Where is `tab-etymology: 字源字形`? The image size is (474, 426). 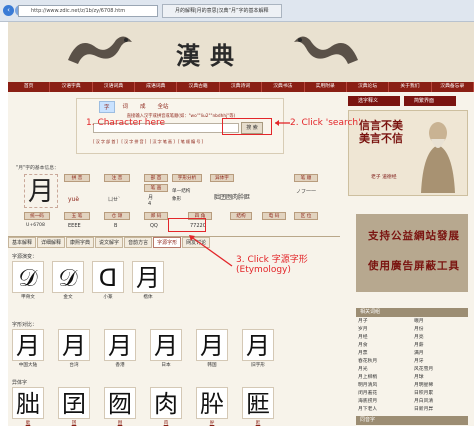 tab-etymology: 字源字形 is located at coordinates (167, 242).